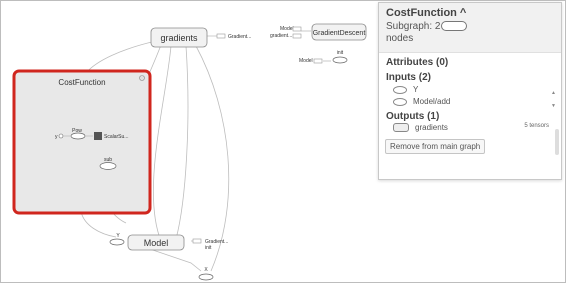 The image size is (566, 283). Describe the element at coordinates (206, 270) in the screenshot. I see `x-label: X` at that location.